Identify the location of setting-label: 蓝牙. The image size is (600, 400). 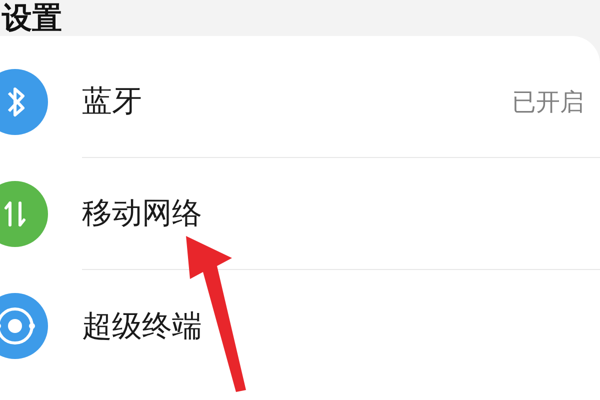
(297, 101).